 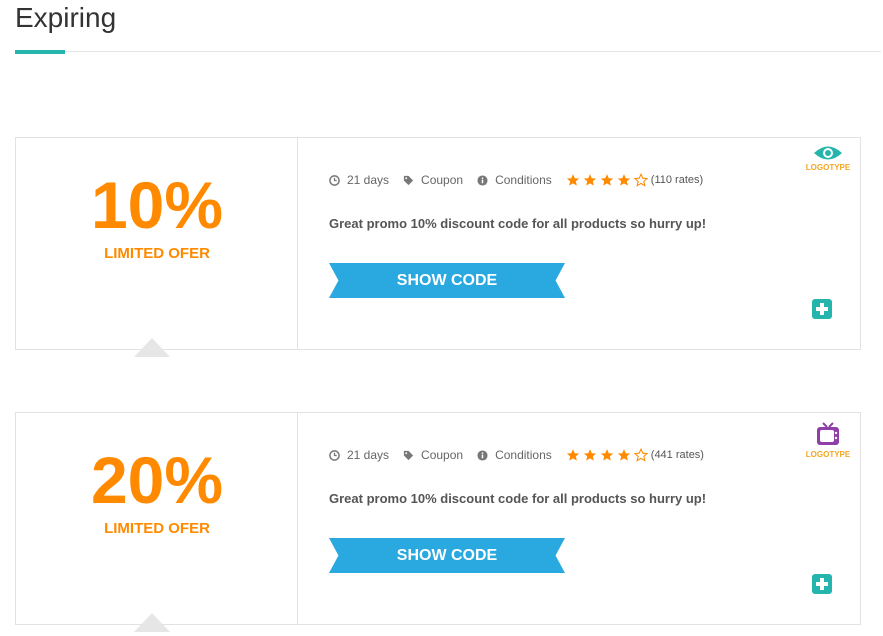 I want to click on coupon-meta: 21 days Coupon Conditions (110 rates), so click(x=516, y=180).